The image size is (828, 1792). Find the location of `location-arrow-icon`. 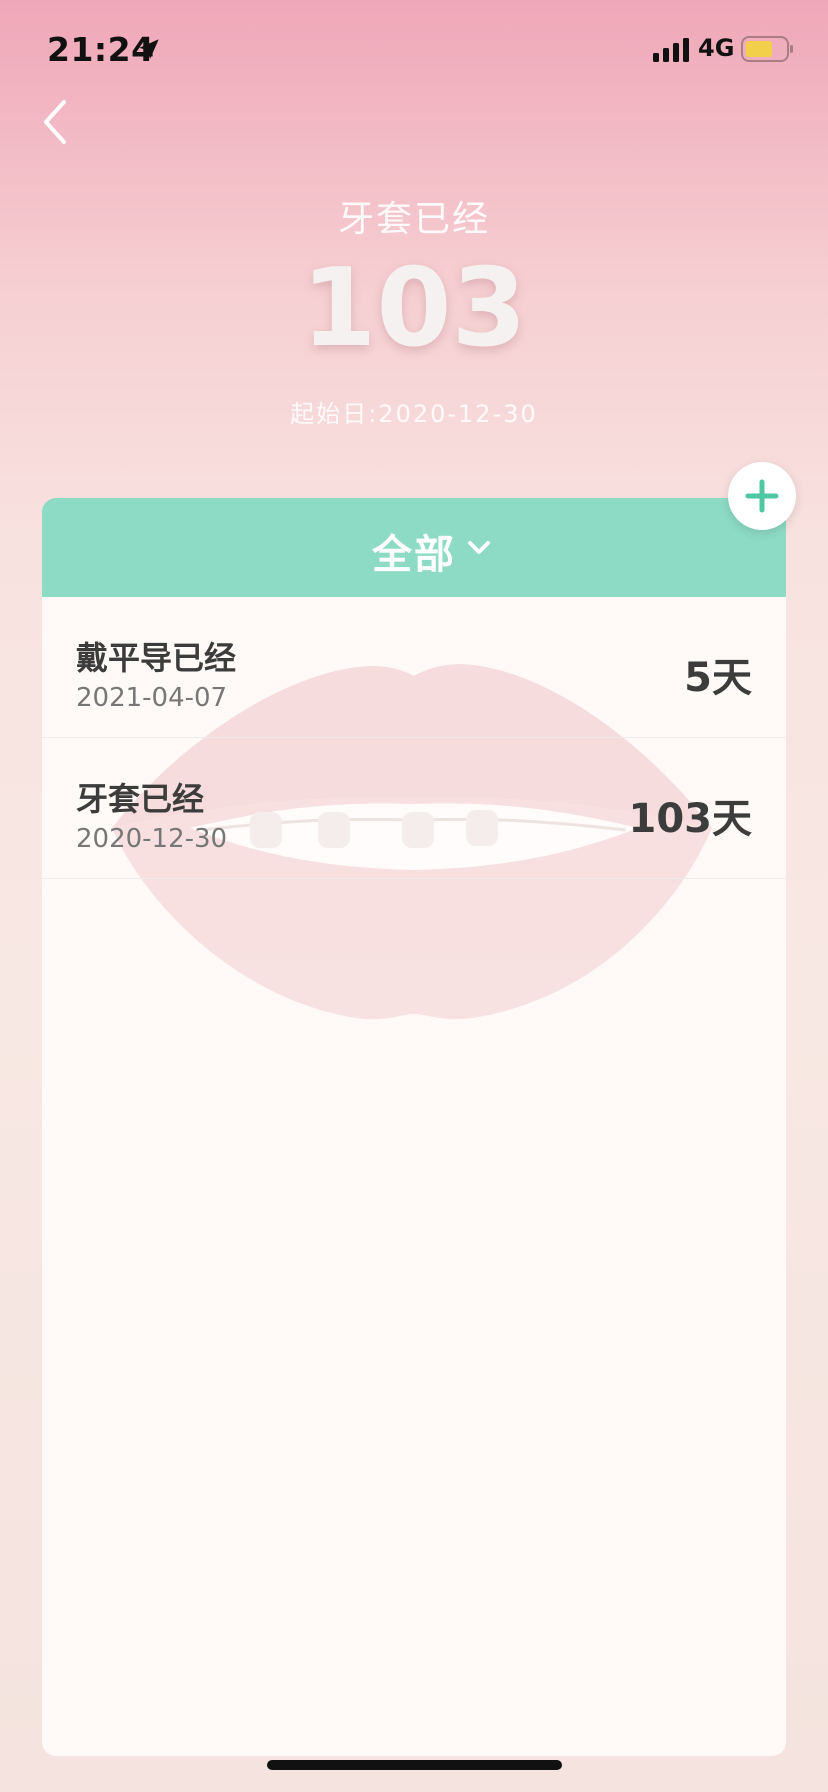

location-arrow-icon is located at coordinates (149, 49).